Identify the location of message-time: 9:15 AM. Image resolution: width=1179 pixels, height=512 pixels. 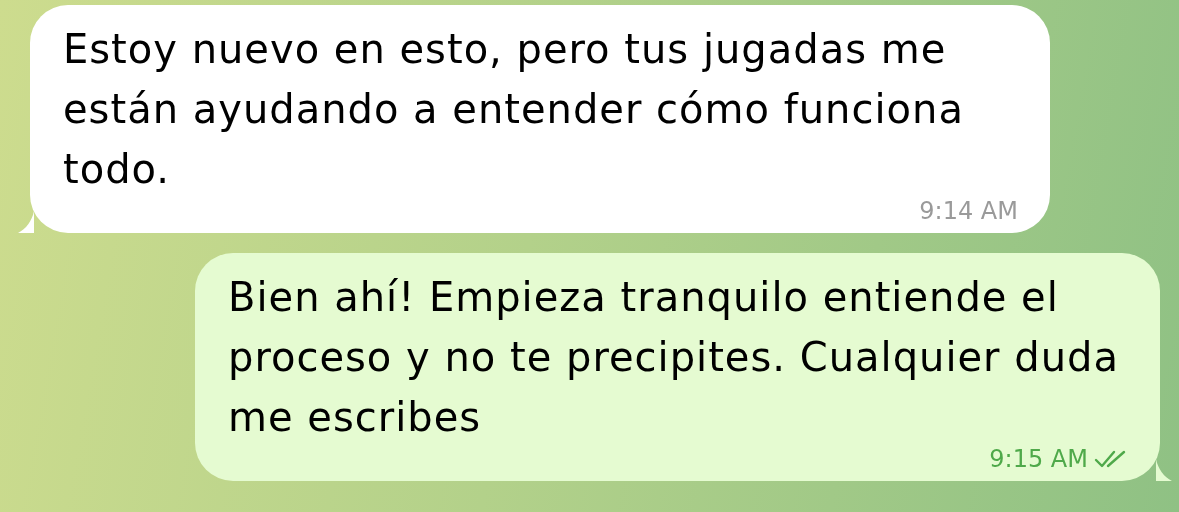
(1038, 459).